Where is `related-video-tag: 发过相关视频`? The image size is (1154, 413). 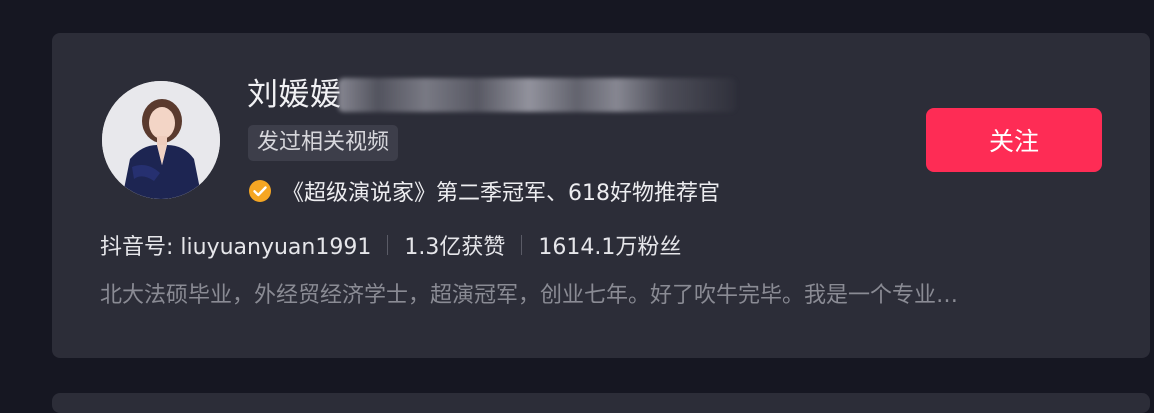 related-video-tag: 发过相关视频 is located at coordinates (323, 143).